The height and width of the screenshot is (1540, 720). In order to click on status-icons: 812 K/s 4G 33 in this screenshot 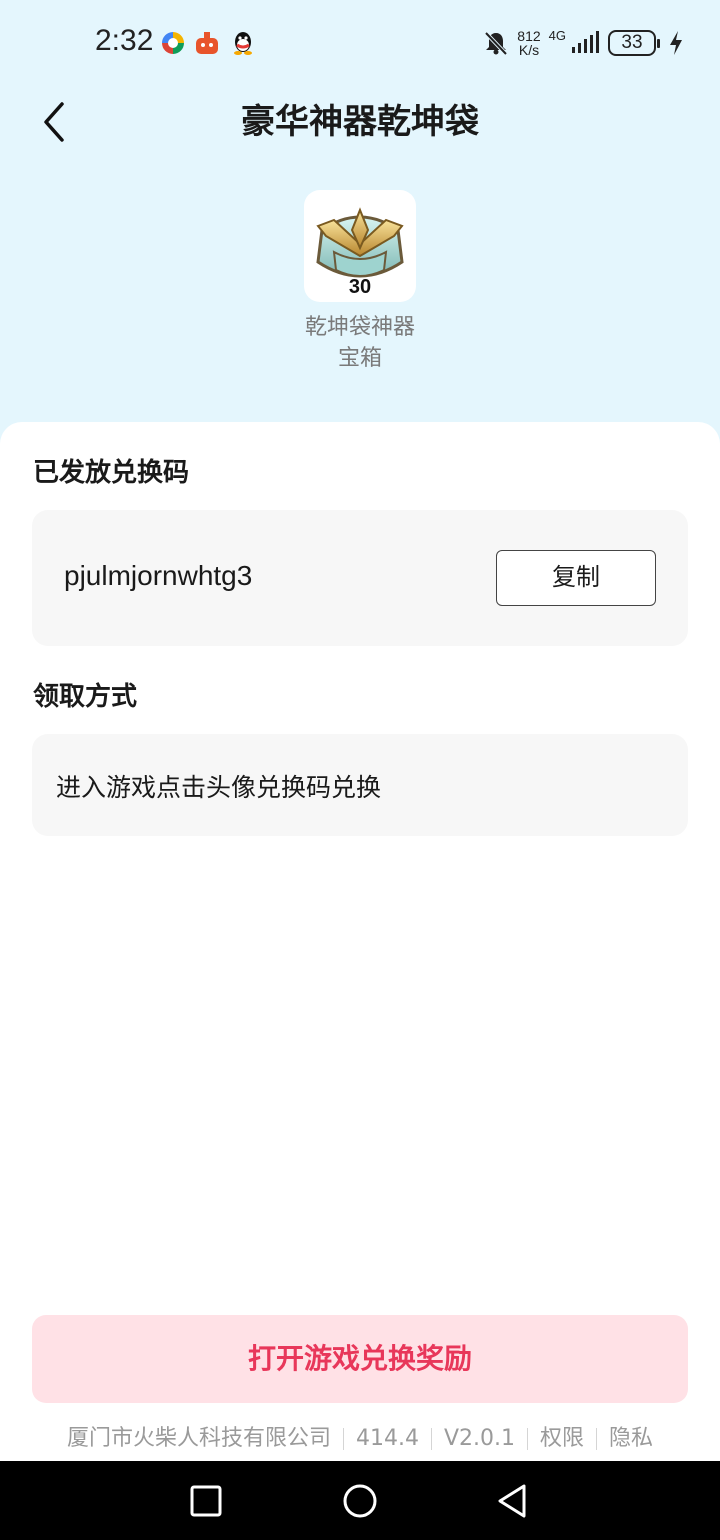, I will do `click(583, 43)`.